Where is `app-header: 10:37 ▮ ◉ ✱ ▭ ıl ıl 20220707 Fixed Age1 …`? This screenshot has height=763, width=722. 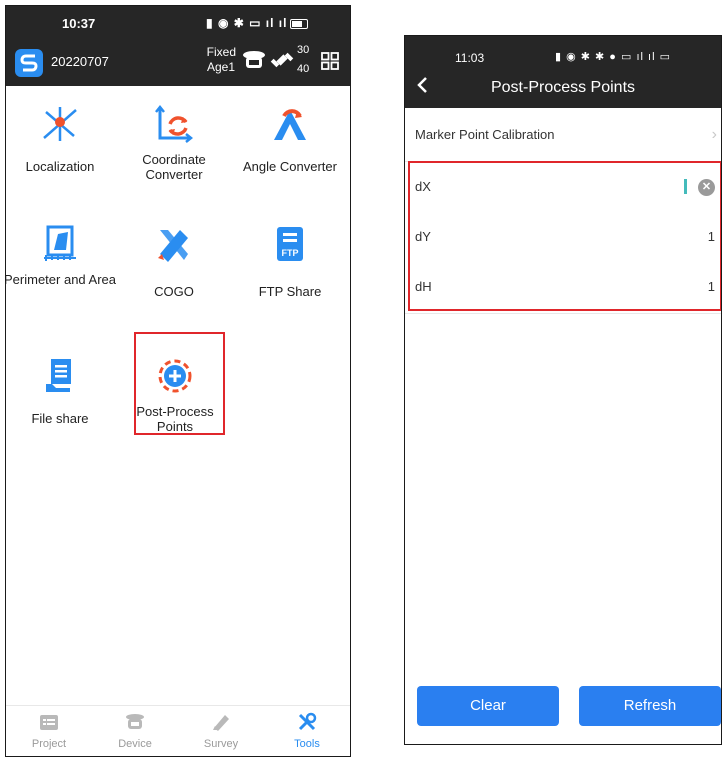
app-header: 10:37 ▮ ◉ ✱ ▭ ıl ıl 20220707 Fixed Age1 … is located at coordinates (178, 46).